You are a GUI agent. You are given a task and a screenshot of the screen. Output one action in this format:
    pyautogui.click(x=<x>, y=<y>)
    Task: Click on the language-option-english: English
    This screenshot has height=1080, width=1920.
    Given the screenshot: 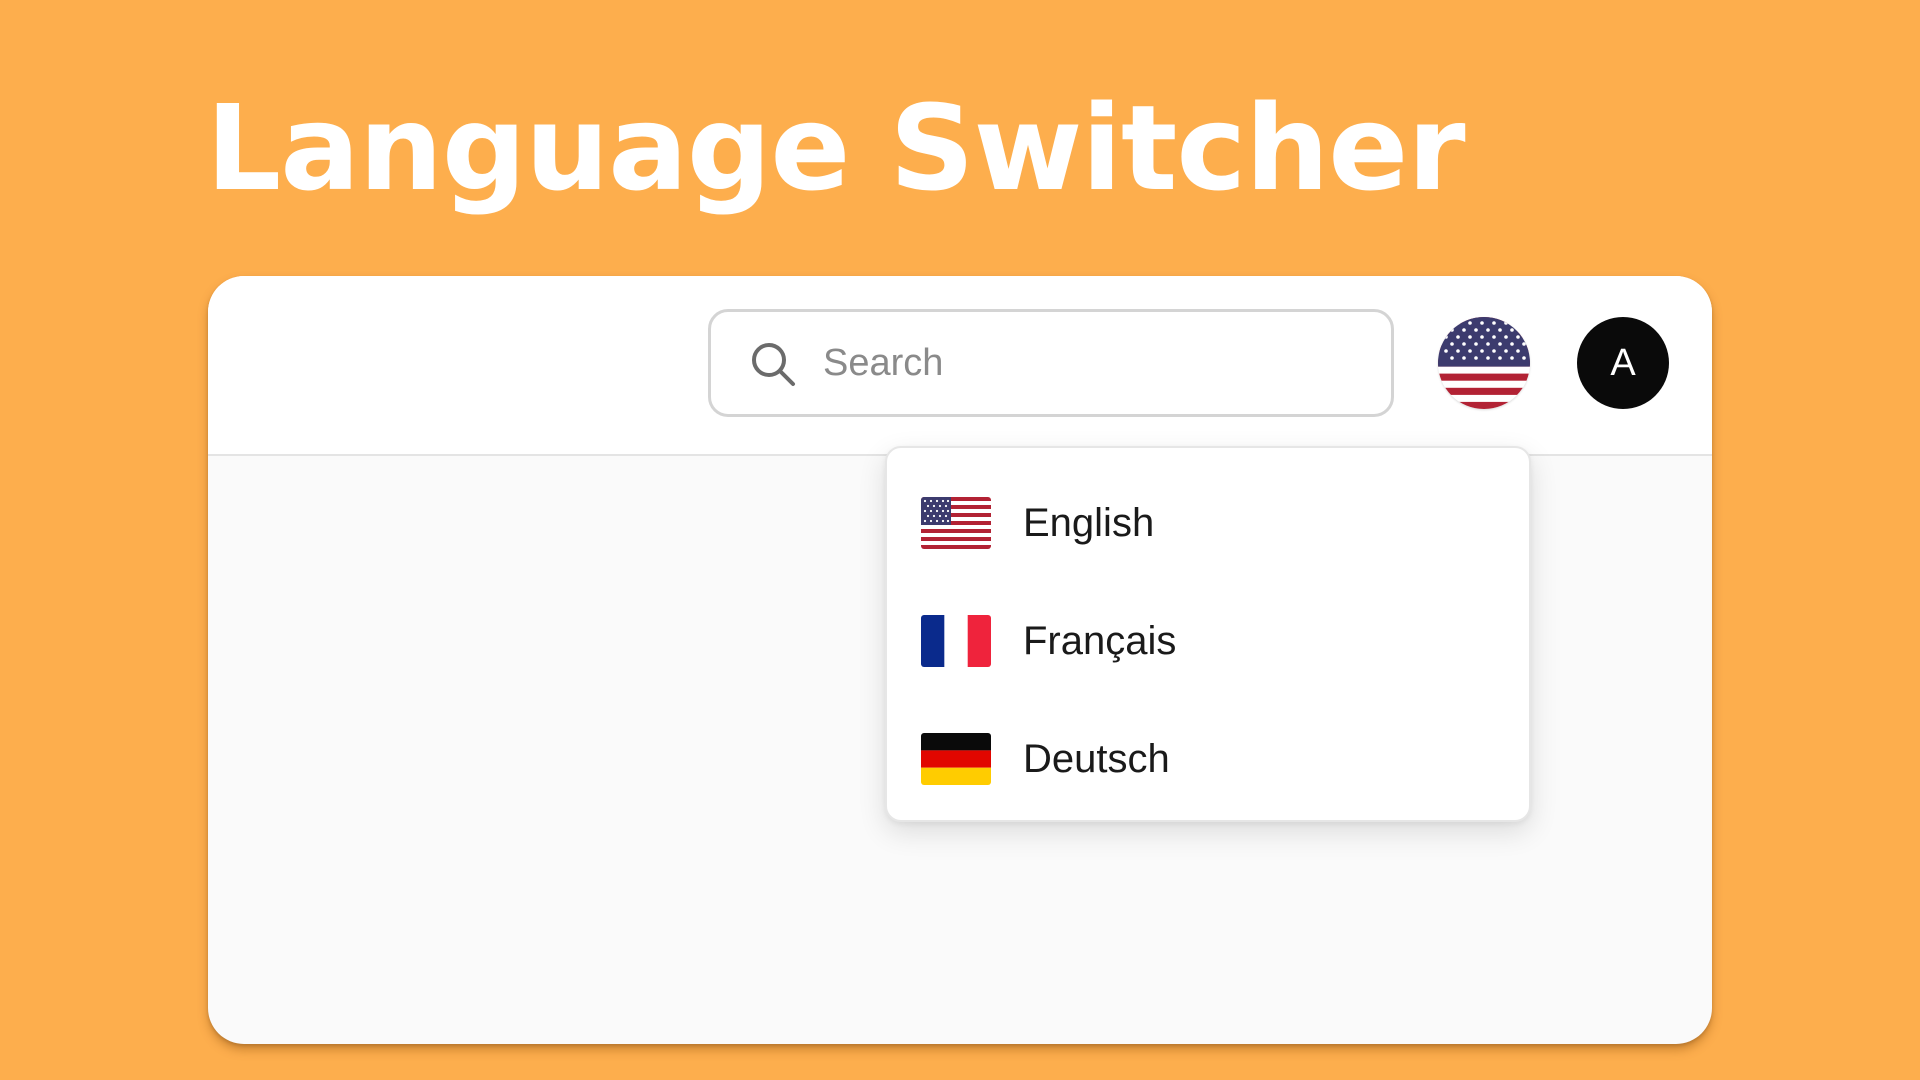 What is the action you would take?
    pyautogui.click(x=1208, y=523)
    